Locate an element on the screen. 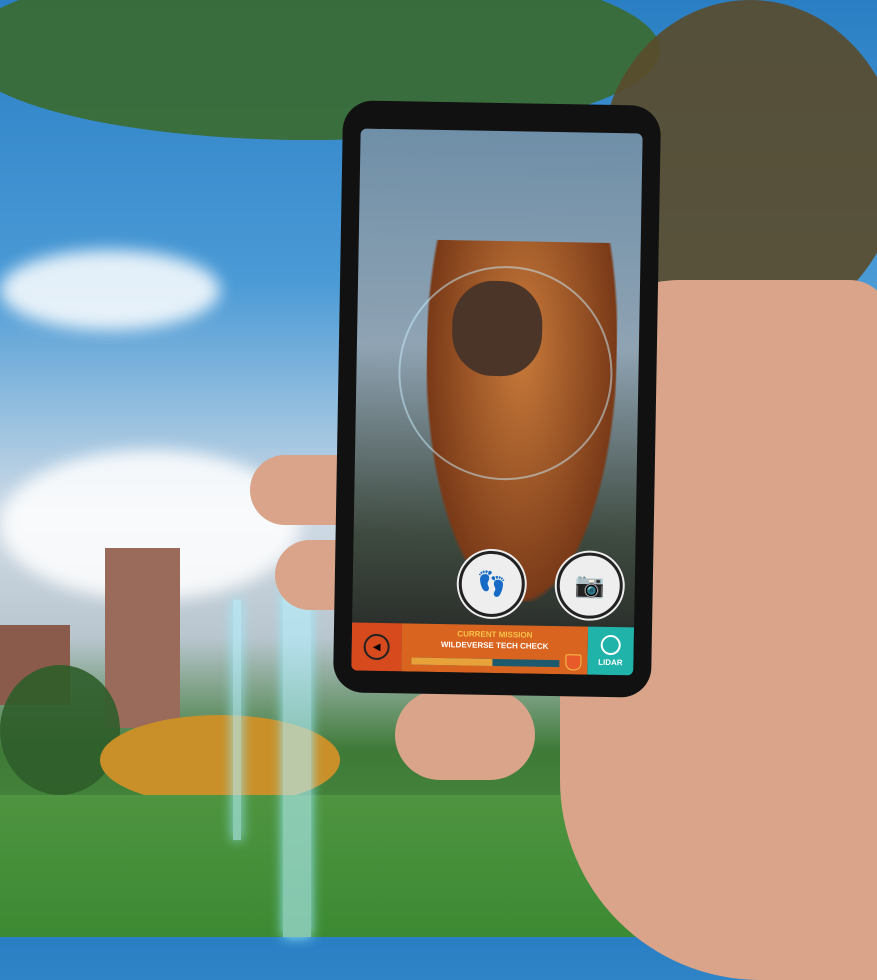 This screenshot has height=980, width=877. footprint-button: 👣 is located at coordinates (492, 584).